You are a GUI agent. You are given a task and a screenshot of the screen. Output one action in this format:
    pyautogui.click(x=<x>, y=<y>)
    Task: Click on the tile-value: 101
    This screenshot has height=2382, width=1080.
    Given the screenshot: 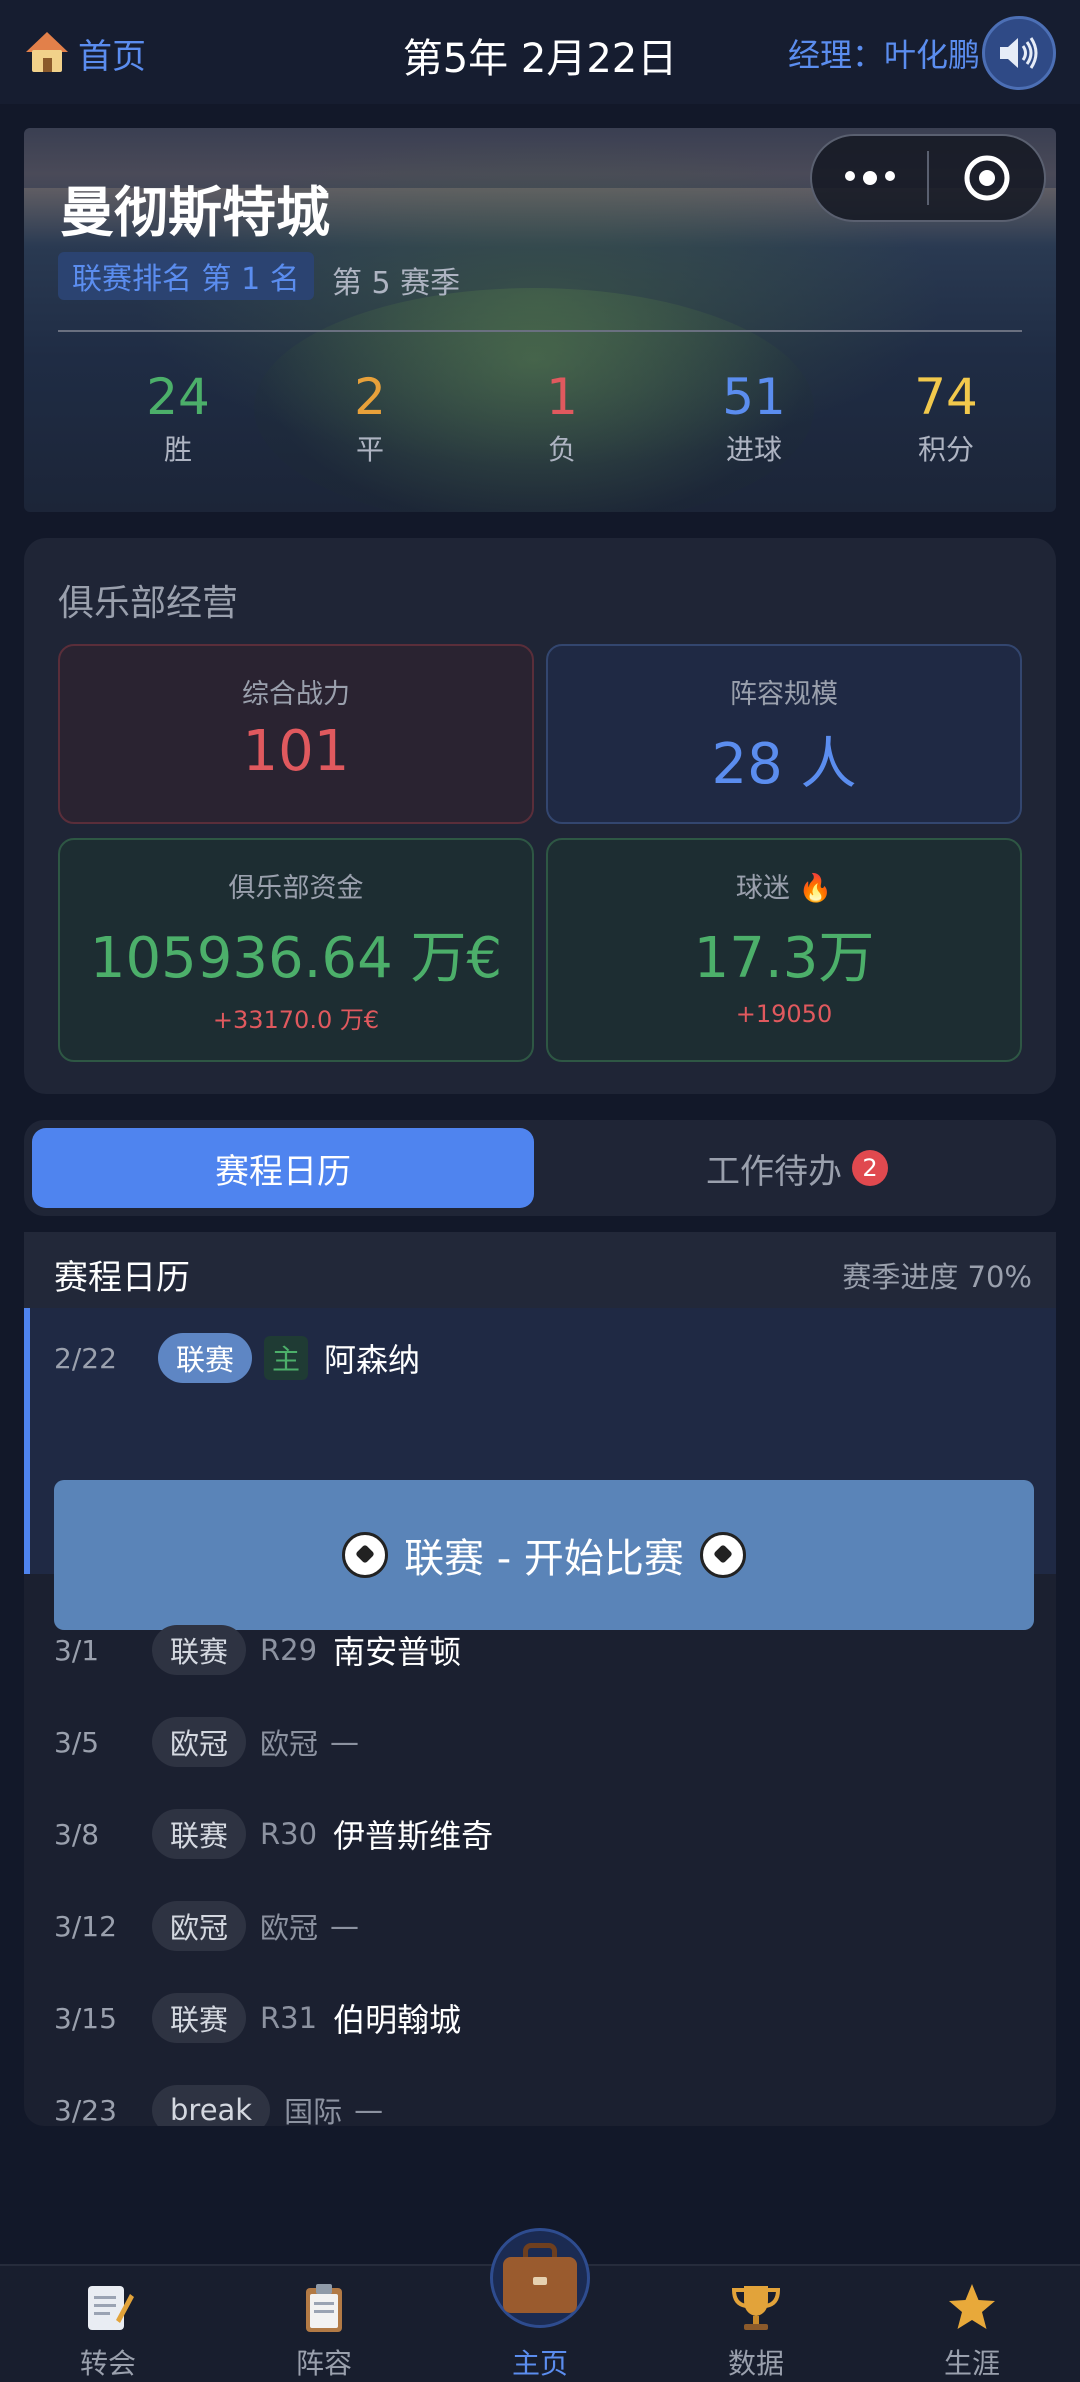 What is the action you would take?
    pyautogui.click(x=296, y=751)
    